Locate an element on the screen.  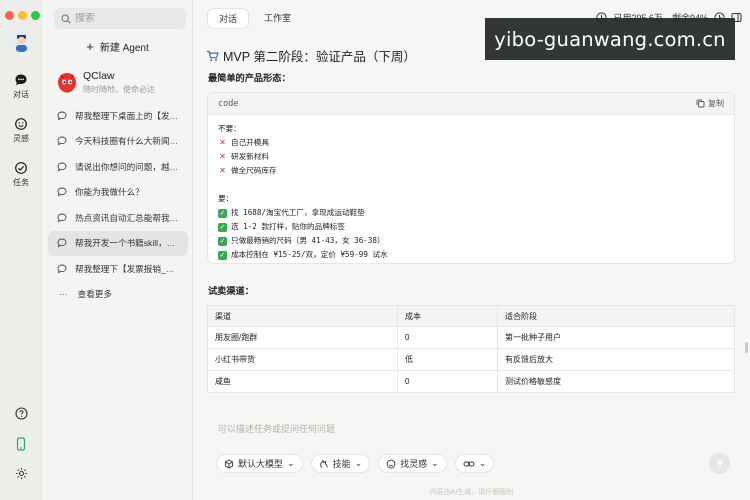
phone-icon is located at coordinates (21, 444).